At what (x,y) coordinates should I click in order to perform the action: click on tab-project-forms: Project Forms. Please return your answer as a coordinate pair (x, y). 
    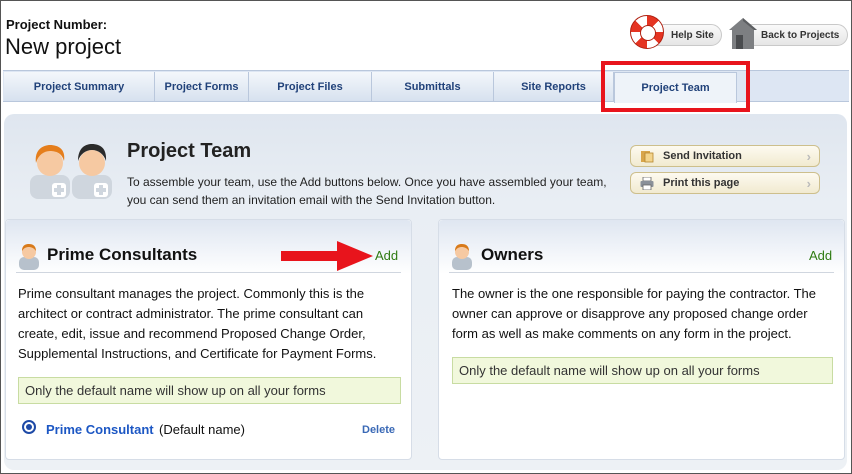
    Looking at the image, I should click on (202, 86).